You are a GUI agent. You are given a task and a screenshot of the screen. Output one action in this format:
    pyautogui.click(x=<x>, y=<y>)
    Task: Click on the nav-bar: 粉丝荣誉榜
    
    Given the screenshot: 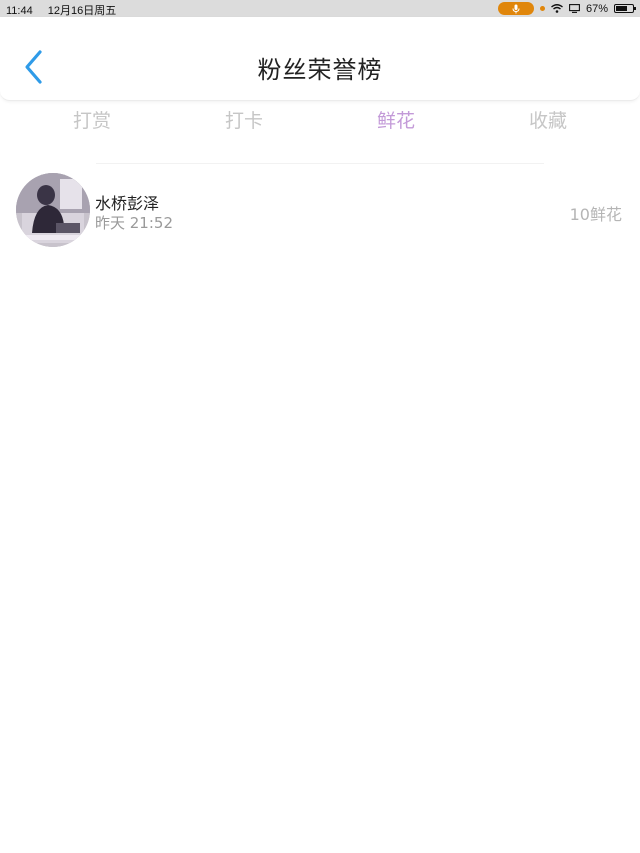 What is the action you would take?
    pyautogui.click(x=320, y=59)
    